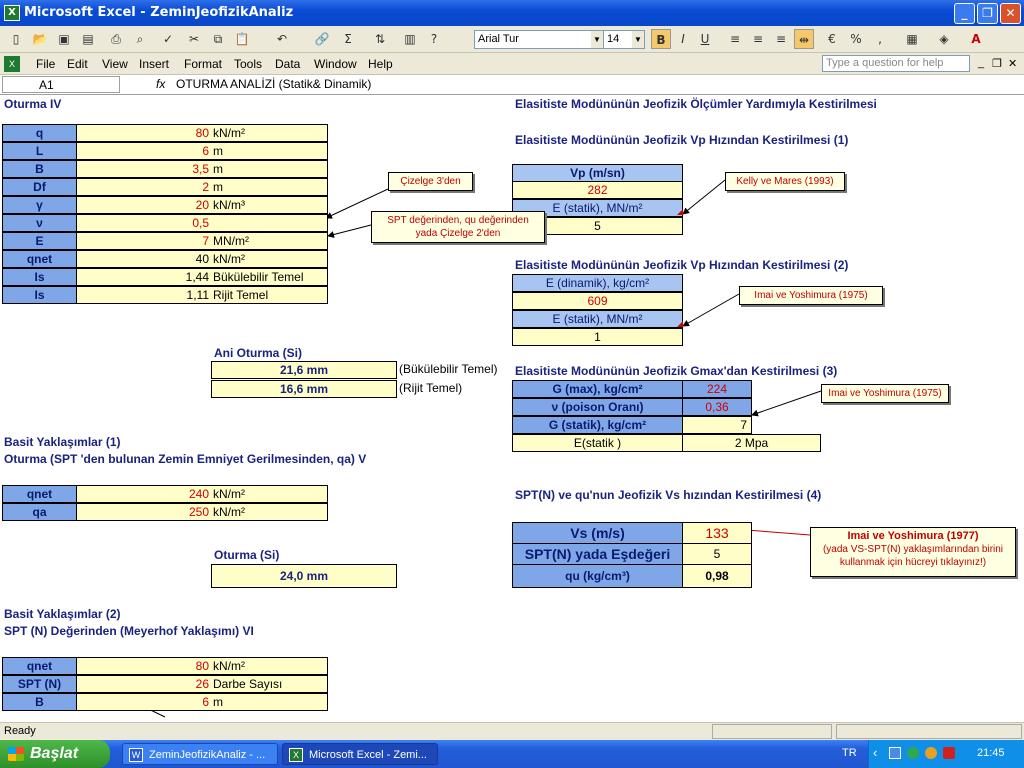  What do you see at coordinates (856, 39) in the screenshot?
I see `percent-icon: %` at bounding box center [856, 39].